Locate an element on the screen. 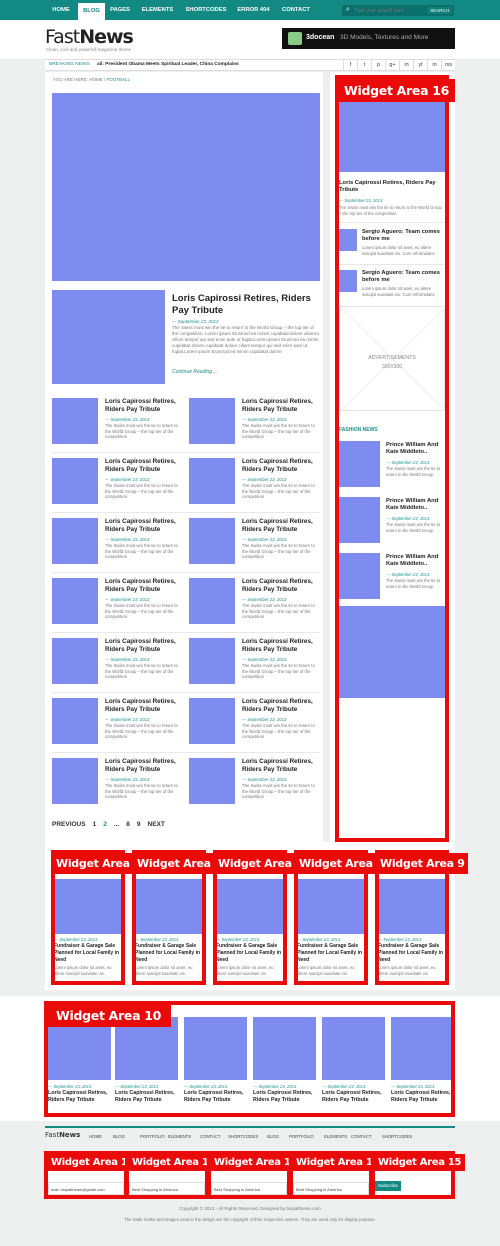 The width and height of the screenshot is (500, 1246). featured-post-date: — September 23, 2013 is located at coordinates (195, 321).